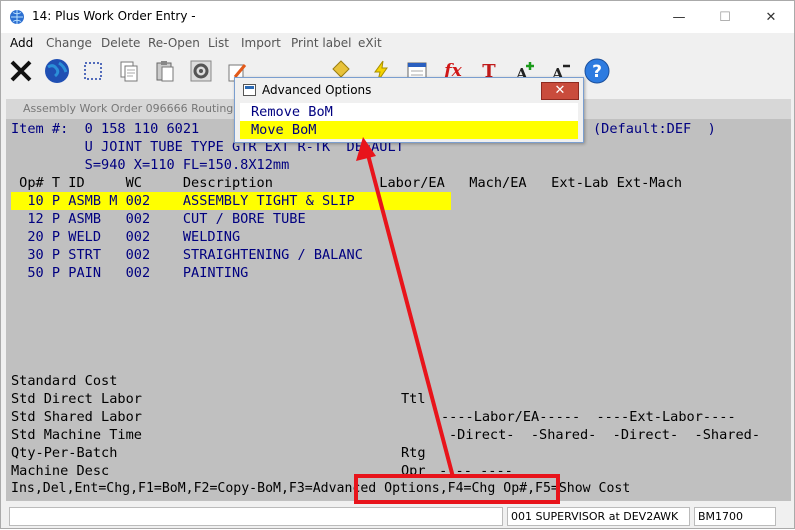 The width and height of the screenshot is (795, 530). What do you see at coordinates (21, 43) in the screenshot?
I see `menu-add: Add` at bounding box center [21, 43].